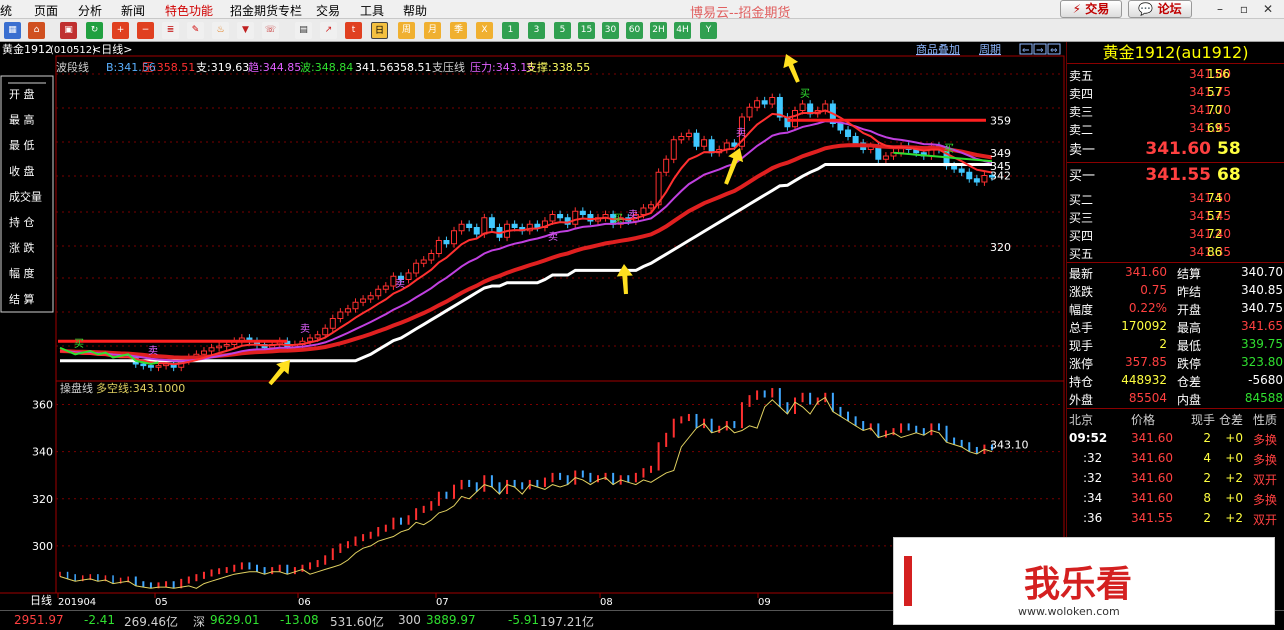  I want to click on period-button-60m: 60, so click(634, 30).